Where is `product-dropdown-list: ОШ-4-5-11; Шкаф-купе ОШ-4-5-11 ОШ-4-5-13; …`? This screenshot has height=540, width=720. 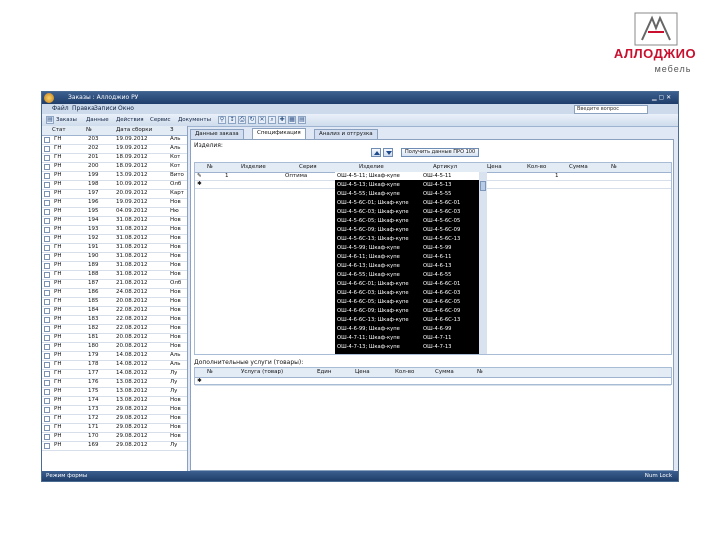
product-dropdown-list: ОШ-4-5-11; Шкаф-купе ОШ-4-5-11 ОШ-4-5-13; … is located at coordinates (411, 263).